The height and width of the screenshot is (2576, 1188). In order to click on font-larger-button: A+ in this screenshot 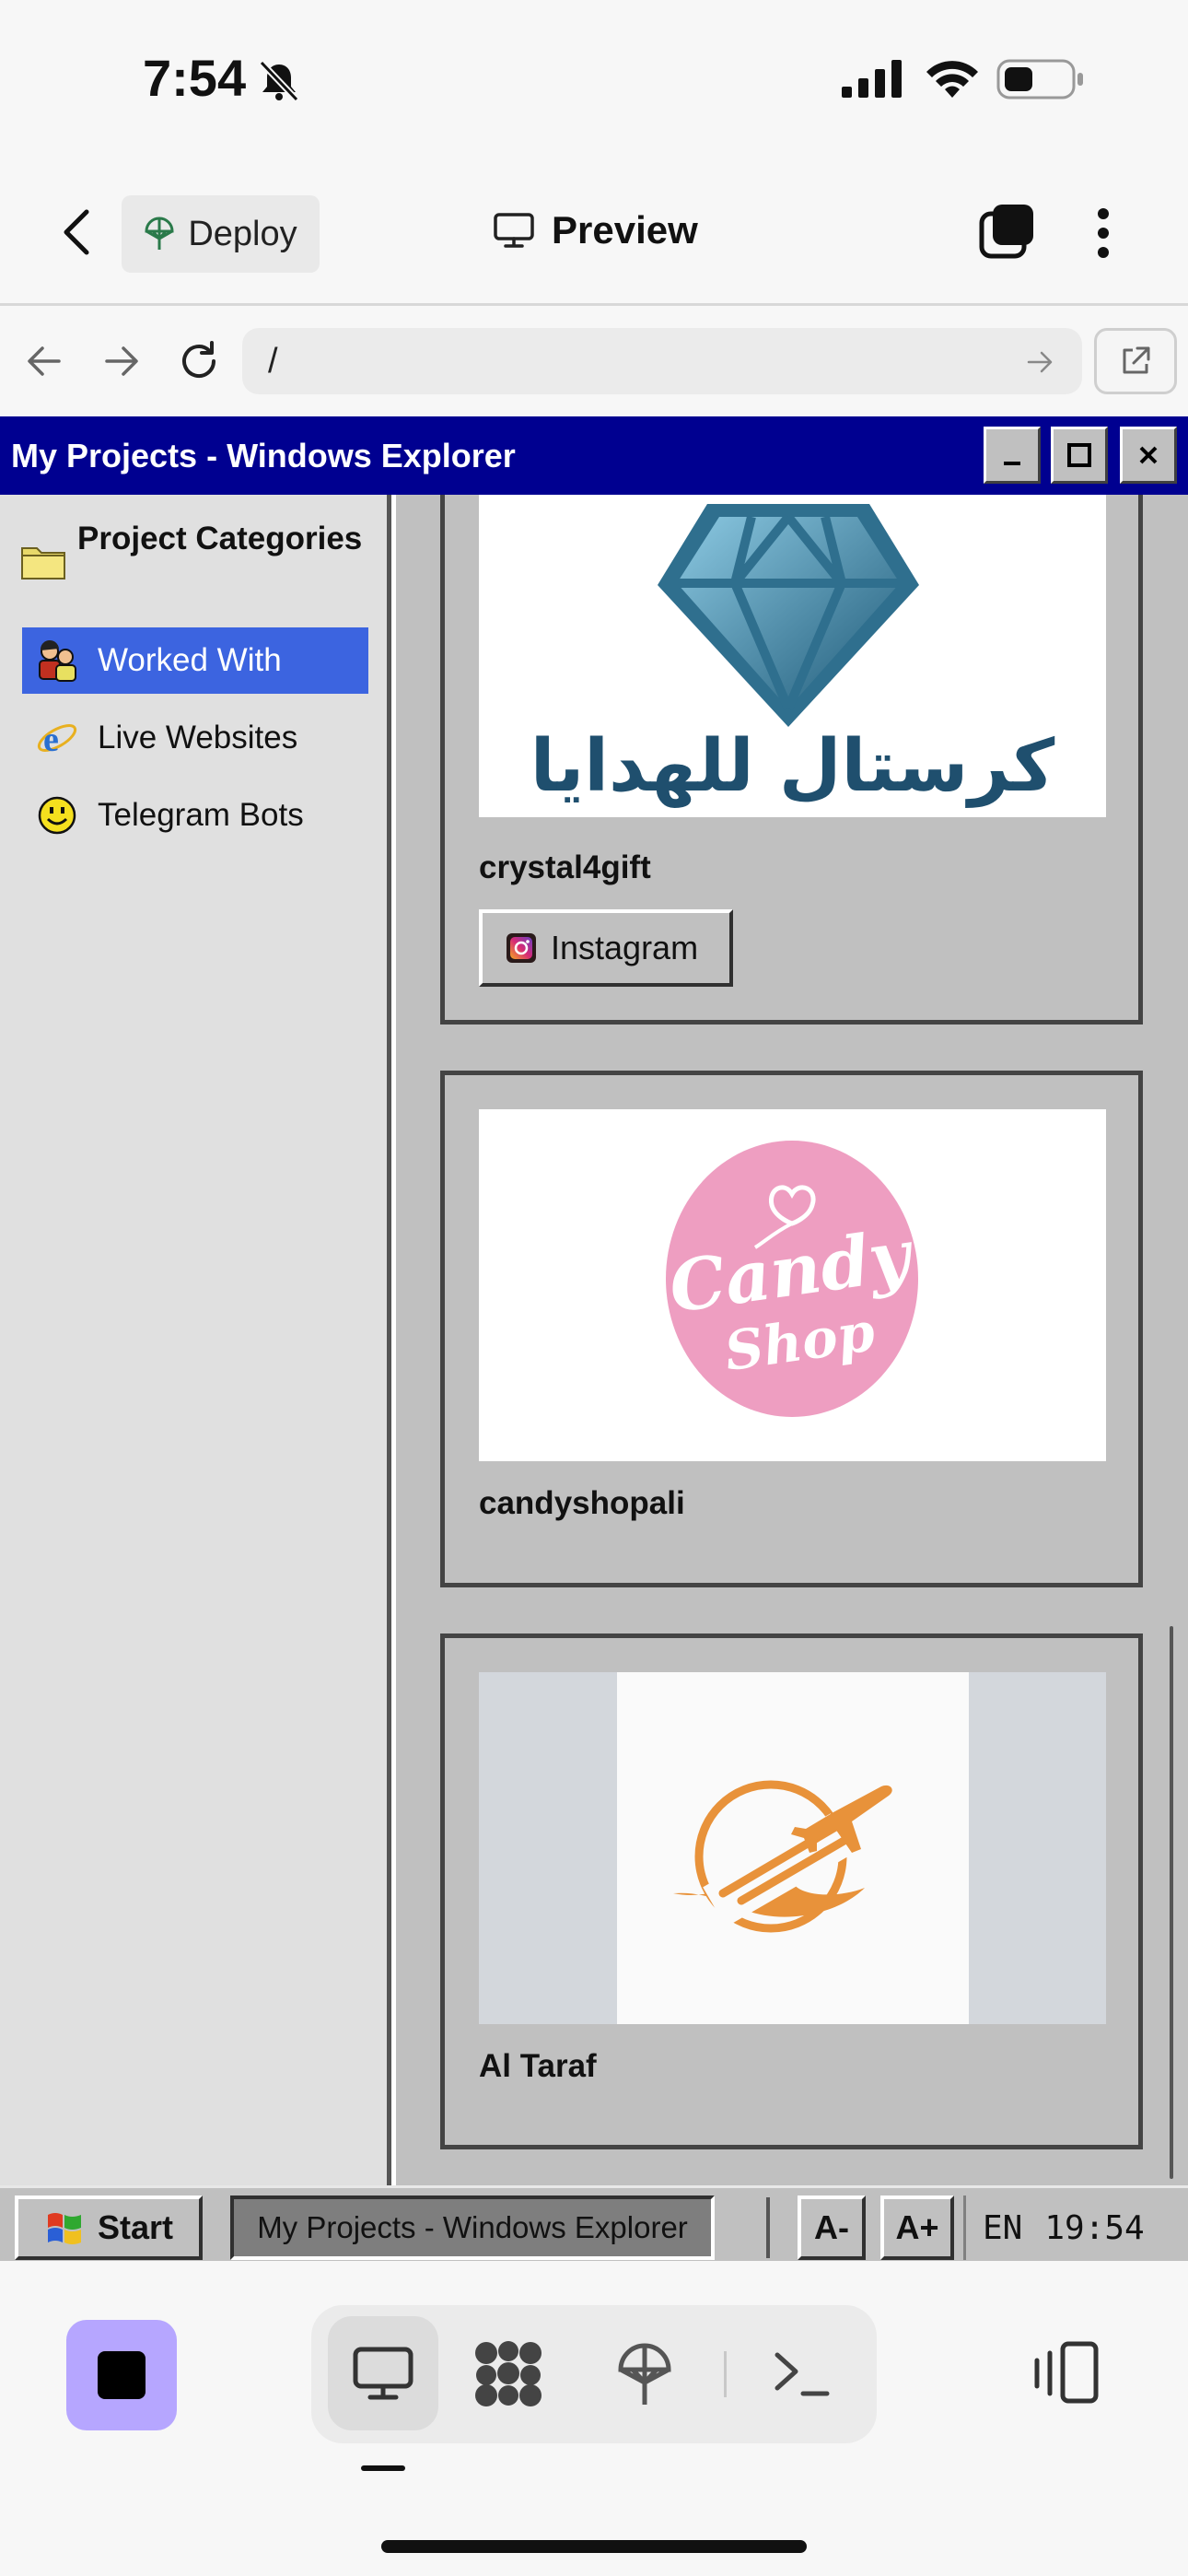, I will do `click(917, 2227)`.